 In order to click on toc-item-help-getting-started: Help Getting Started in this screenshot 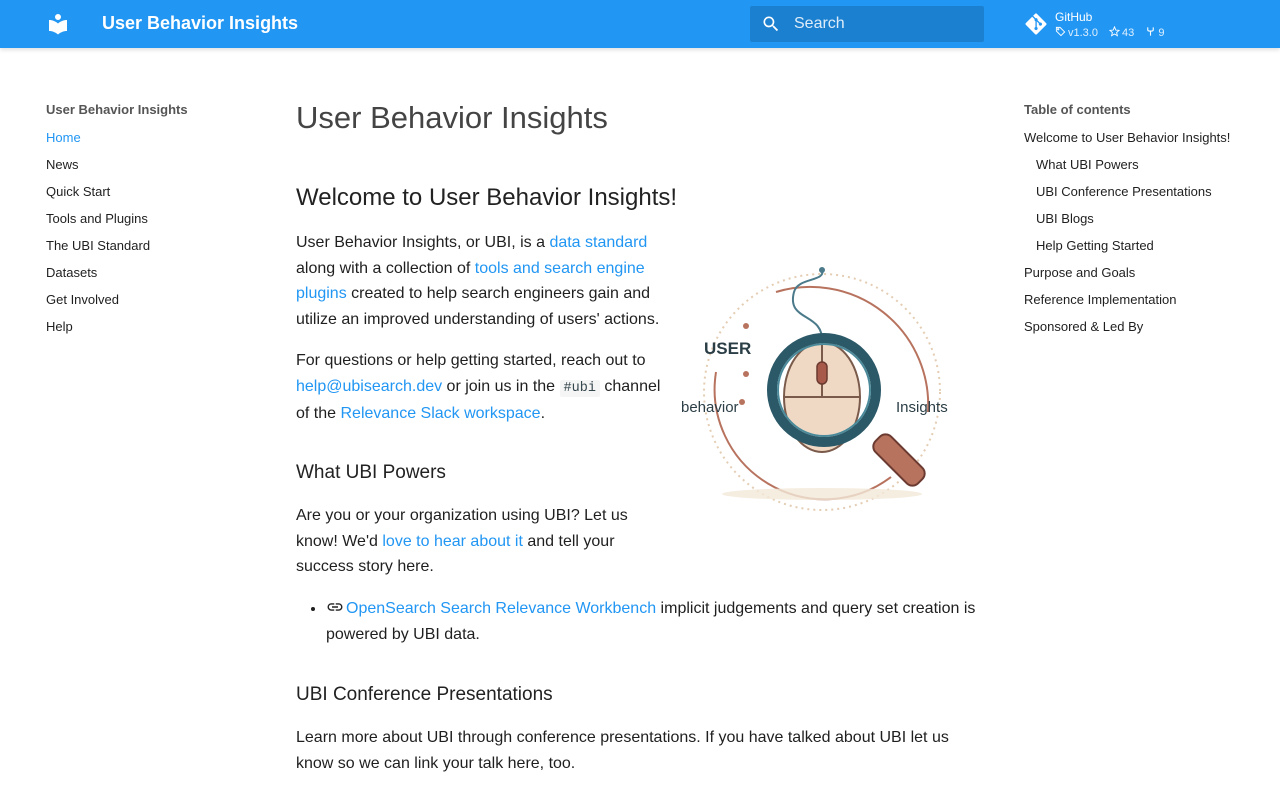, I will do `click(1134, 246)`.